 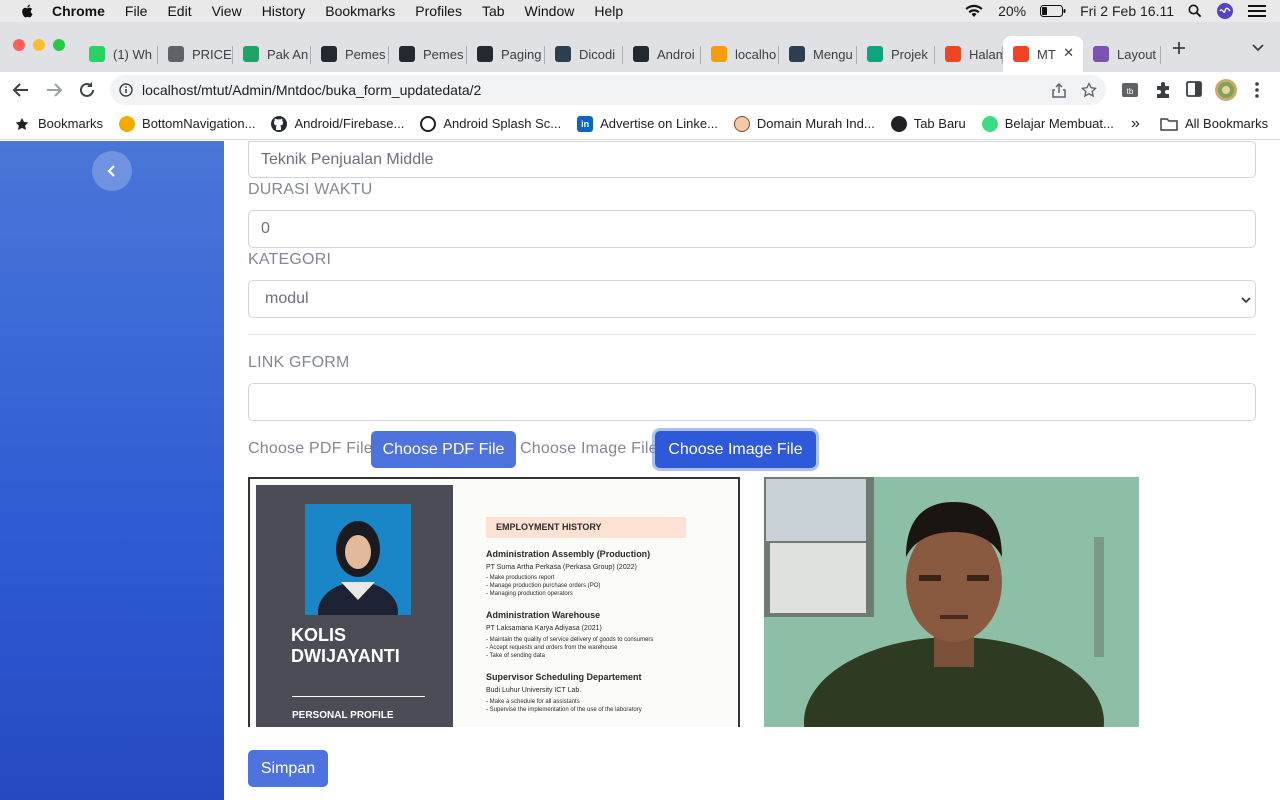 I want to click on codeigniter-icon, so click(x=1021, y=54).